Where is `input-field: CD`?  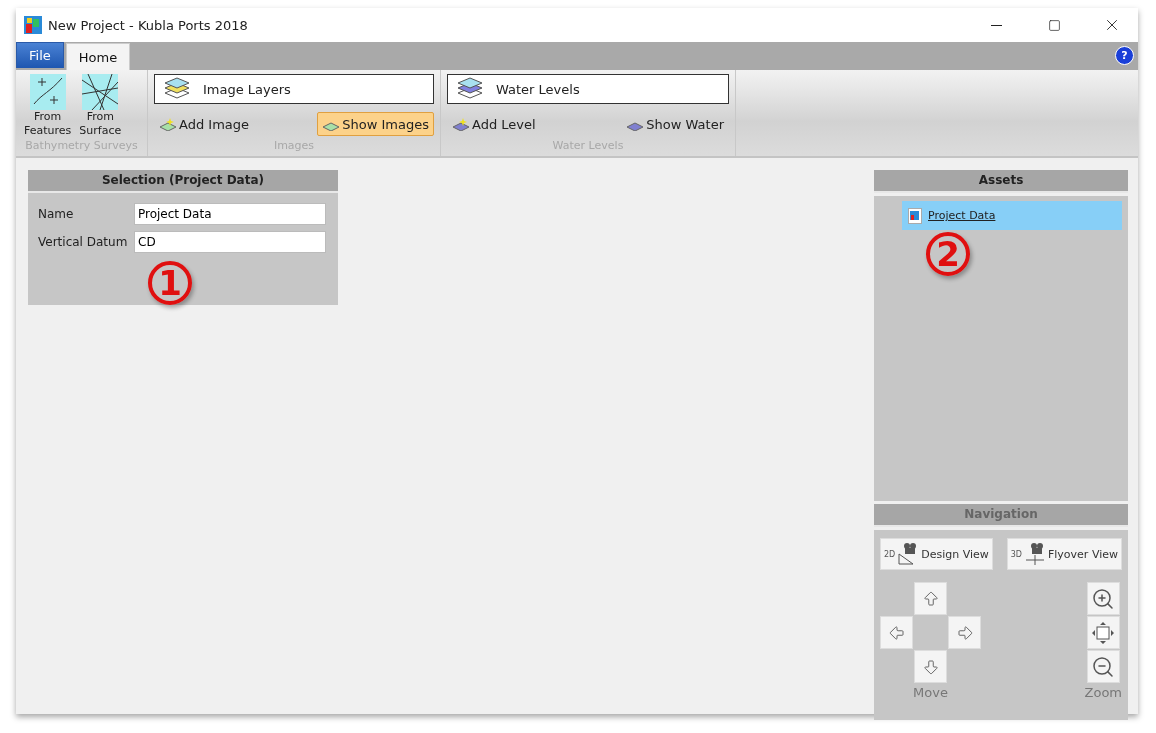 input-field: CD is located at coordinates (230, 242).